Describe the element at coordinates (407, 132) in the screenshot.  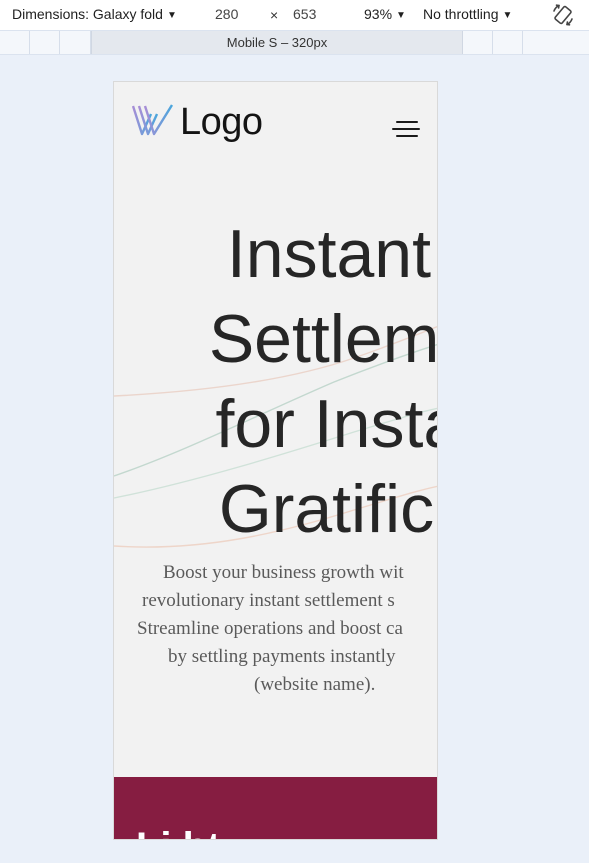
I see `hamburger-menu-button` at that location.